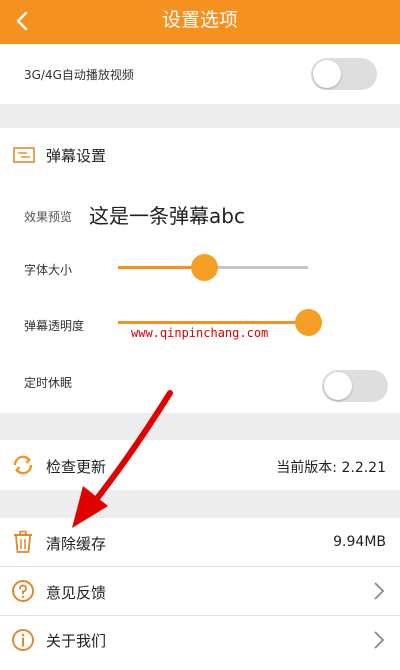 The width and height of the screenshot is (400, 670). What do you see at coordinates (331, 468) in the screenshot?
I see `version-text: 当前版本: 2.2.21` at bounding box center [331, 468].